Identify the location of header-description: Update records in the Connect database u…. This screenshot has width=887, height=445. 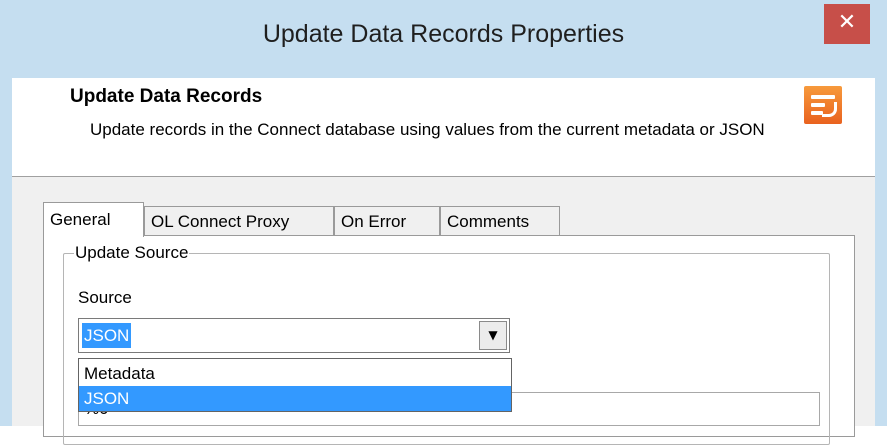
(427, 129).